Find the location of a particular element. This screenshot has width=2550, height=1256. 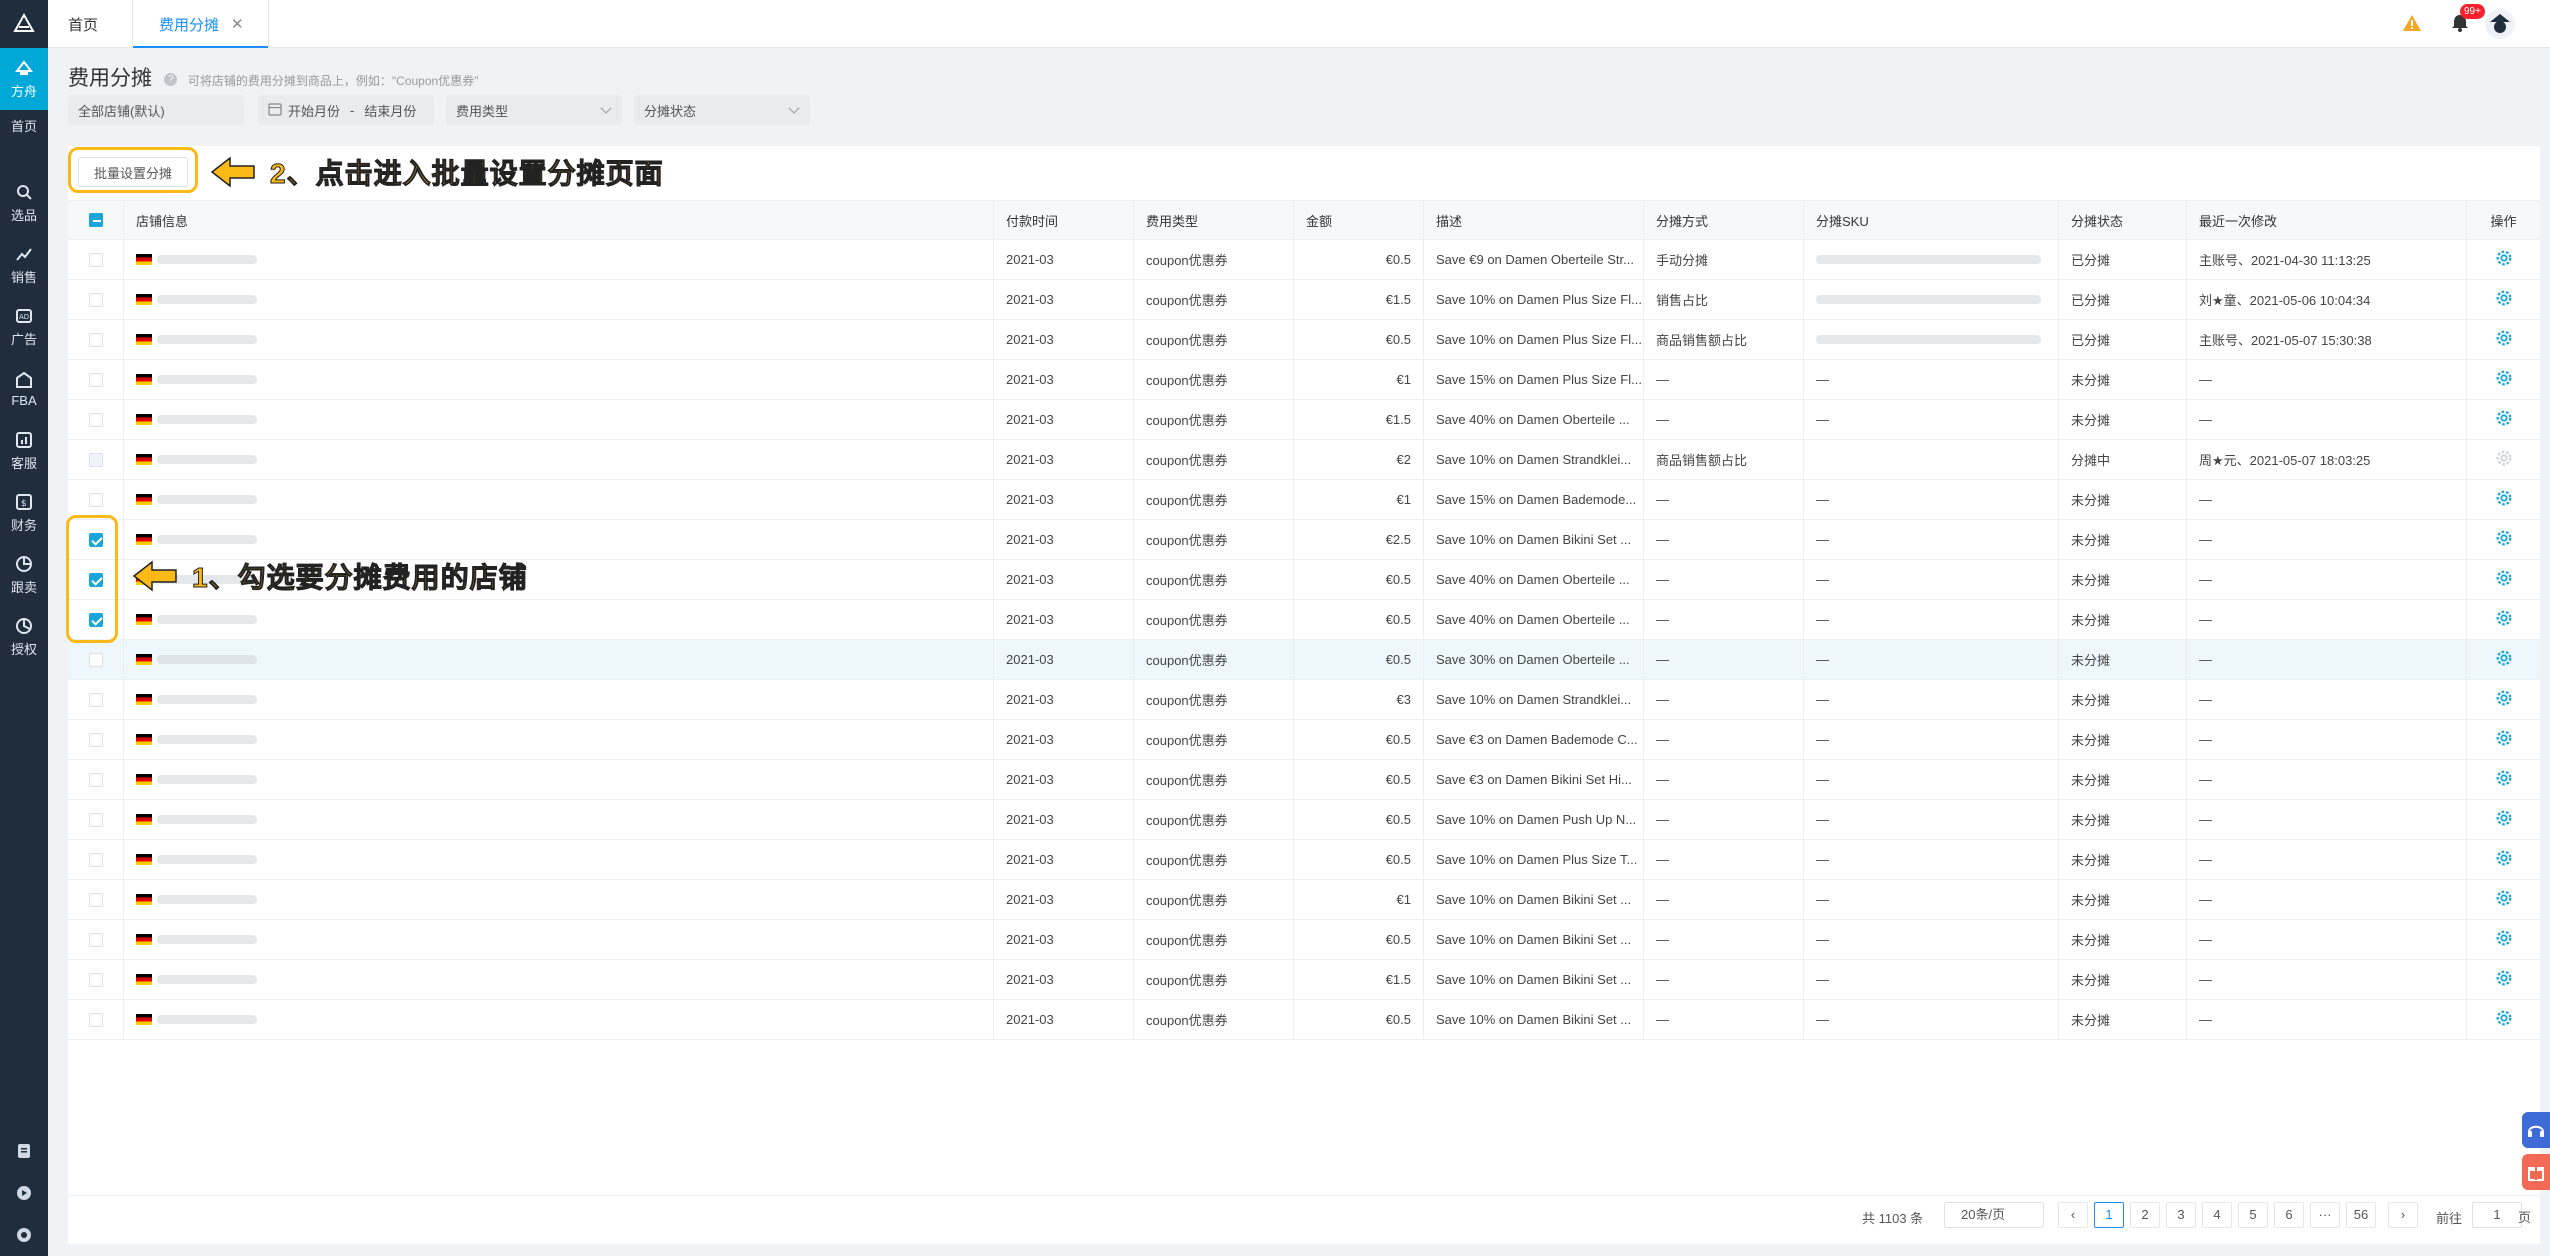

nav-item-2: 选品 is located at coordinates (24, 203).